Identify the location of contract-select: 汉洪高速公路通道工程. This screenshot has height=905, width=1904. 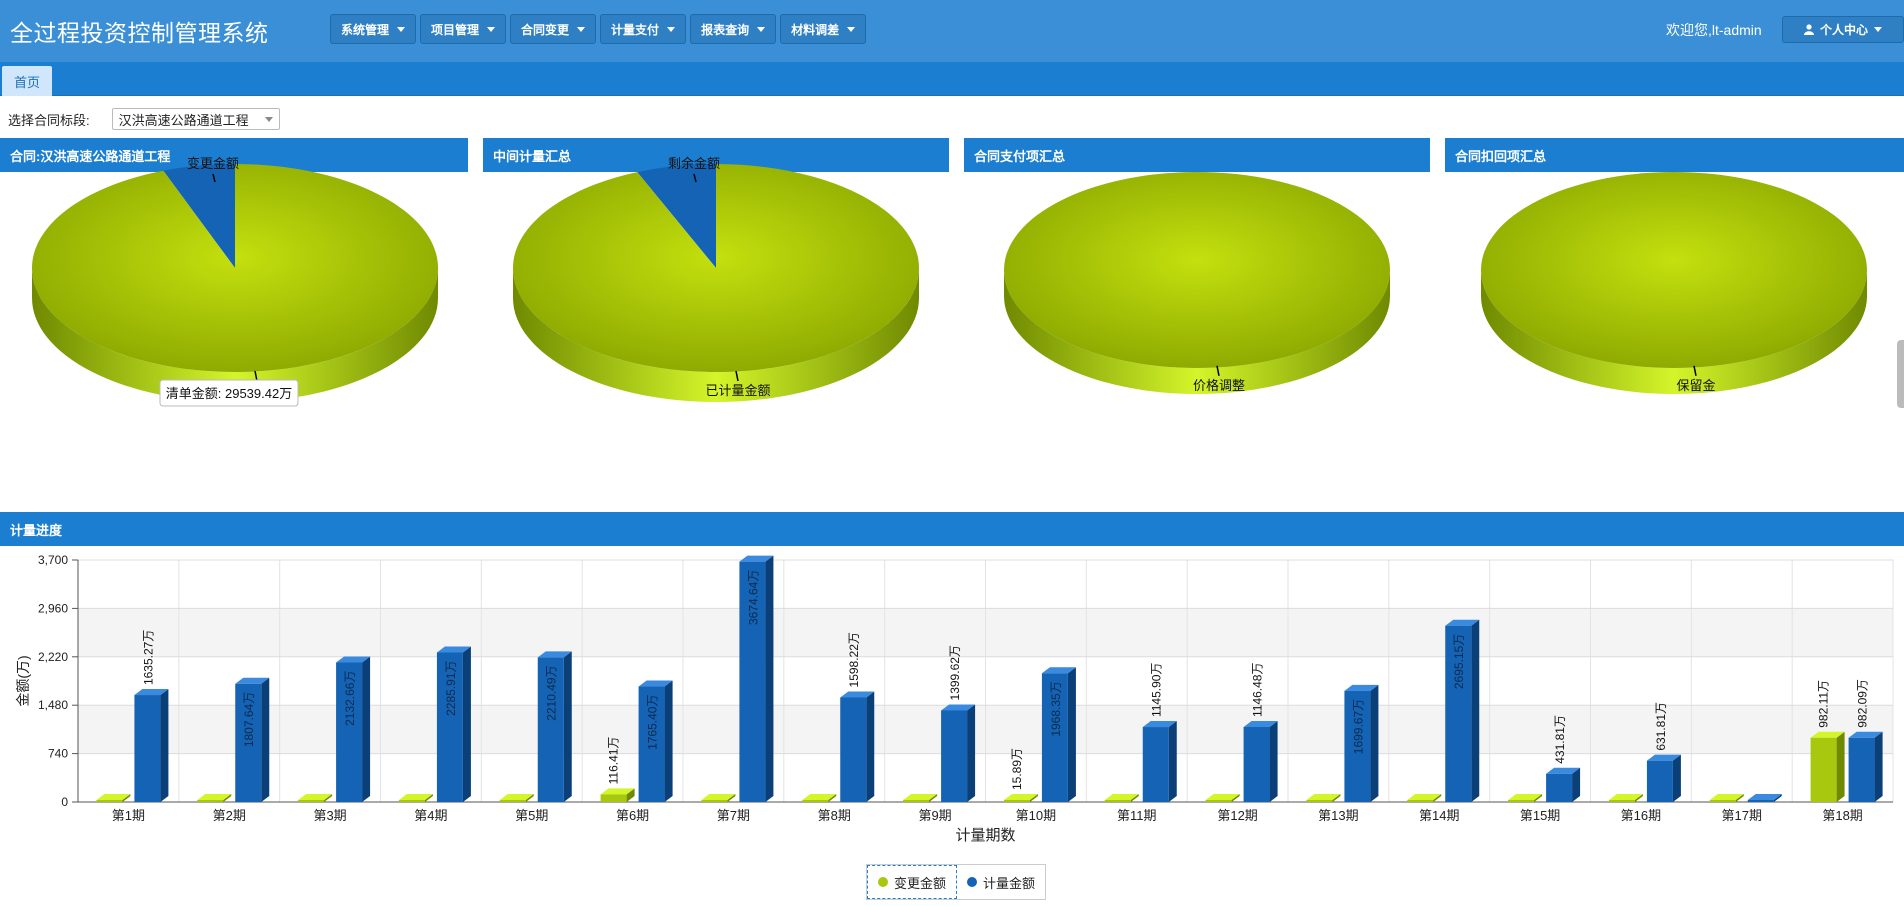
(195, 119).